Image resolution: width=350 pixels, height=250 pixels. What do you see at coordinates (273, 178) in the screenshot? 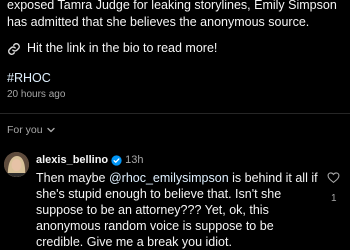
I see `comment-line-suffix: is behind it all if` at bounding box center [273, 178].